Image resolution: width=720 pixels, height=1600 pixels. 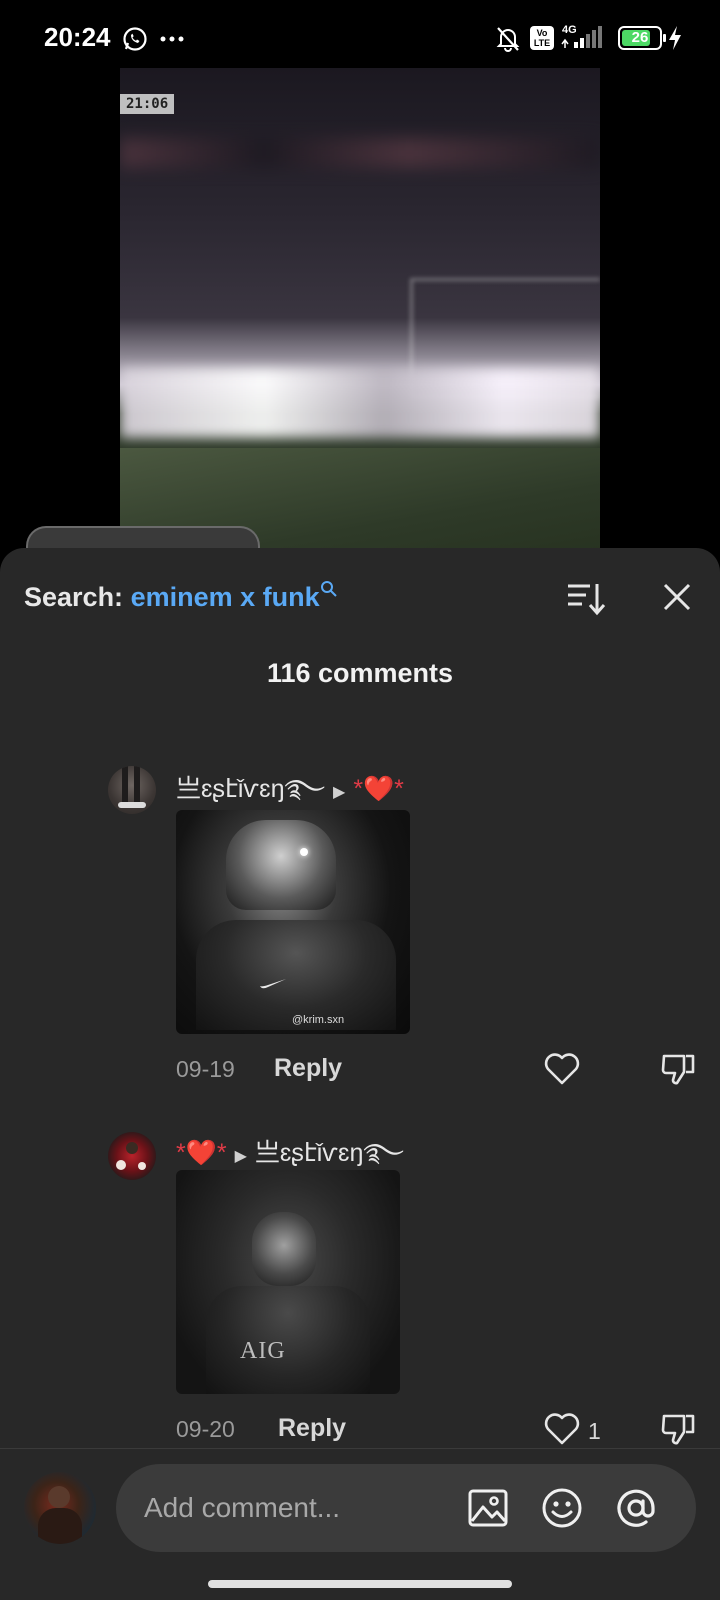 What do you see at coordinates (677, 597) in the screenshot?
I see `close-icon` at bounding box center [677, 597].